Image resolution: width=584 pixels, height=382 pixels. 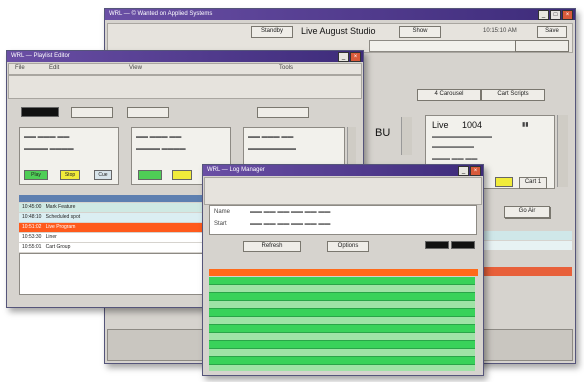 I want to click on front-window-title: WRL — Log Manager, so click(x=236, y=170).